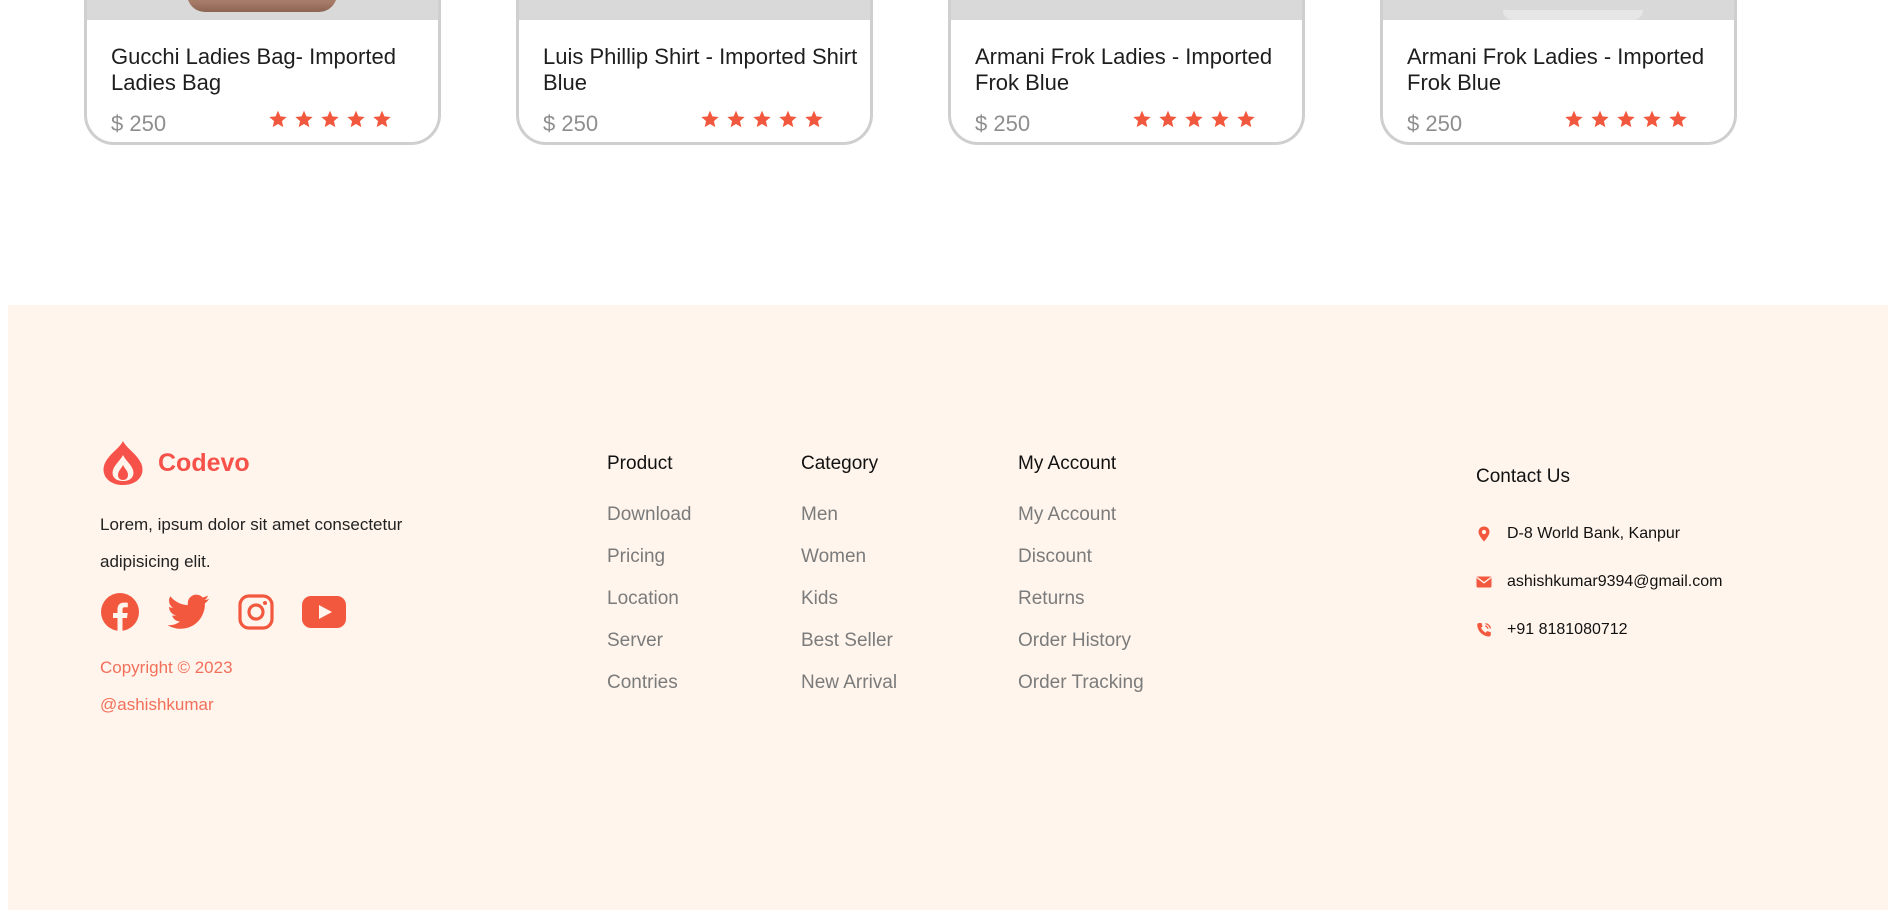 The image size is (1888, 920). Describe the element at coordinates (166, 667) in the screenshot. I see `copyright-text: Copyright © 2023` at that location.